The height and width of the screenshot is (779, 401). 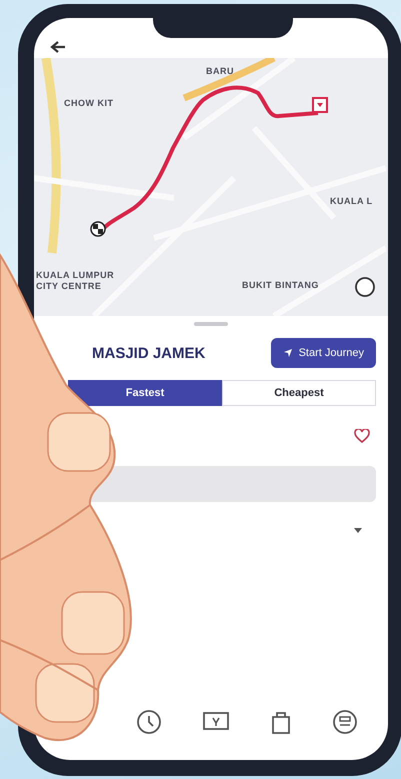 What do you see at coordinates (220, 71) in the screenshot?
I see `map-label: BARU` at bounding box center [220, 71].